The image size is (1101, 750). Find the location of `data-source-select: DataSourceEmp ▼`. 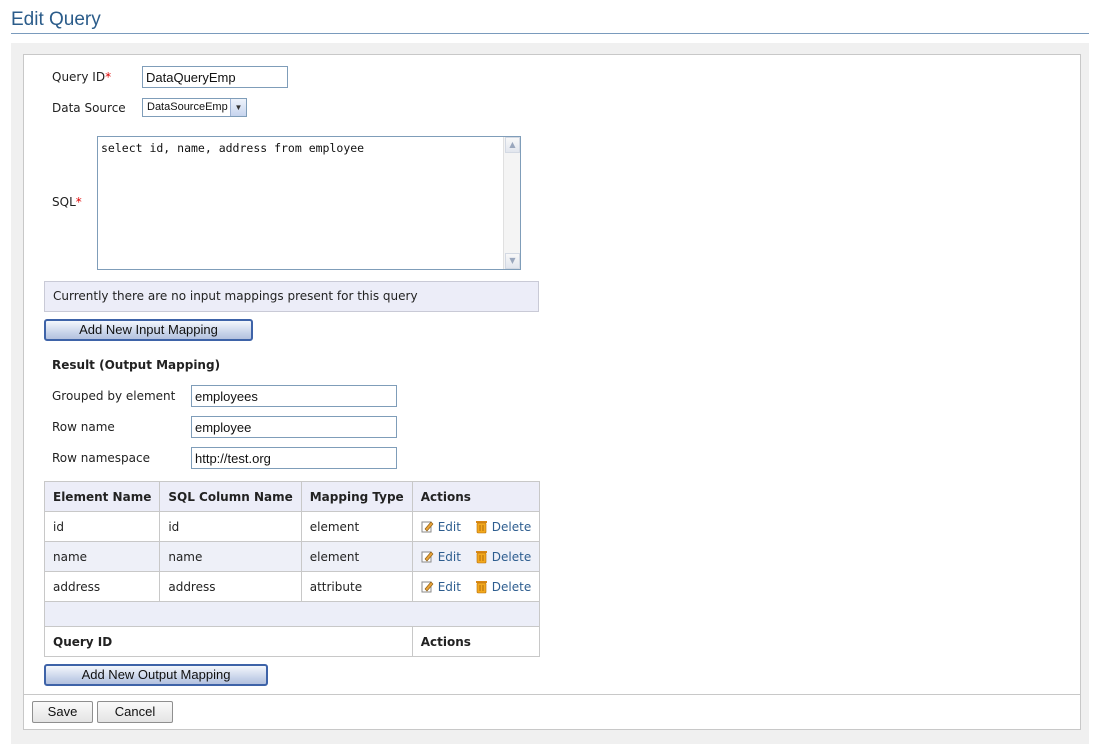

data-source-select: DataSourceEmp ▼ is located at coordinates (194, 107).